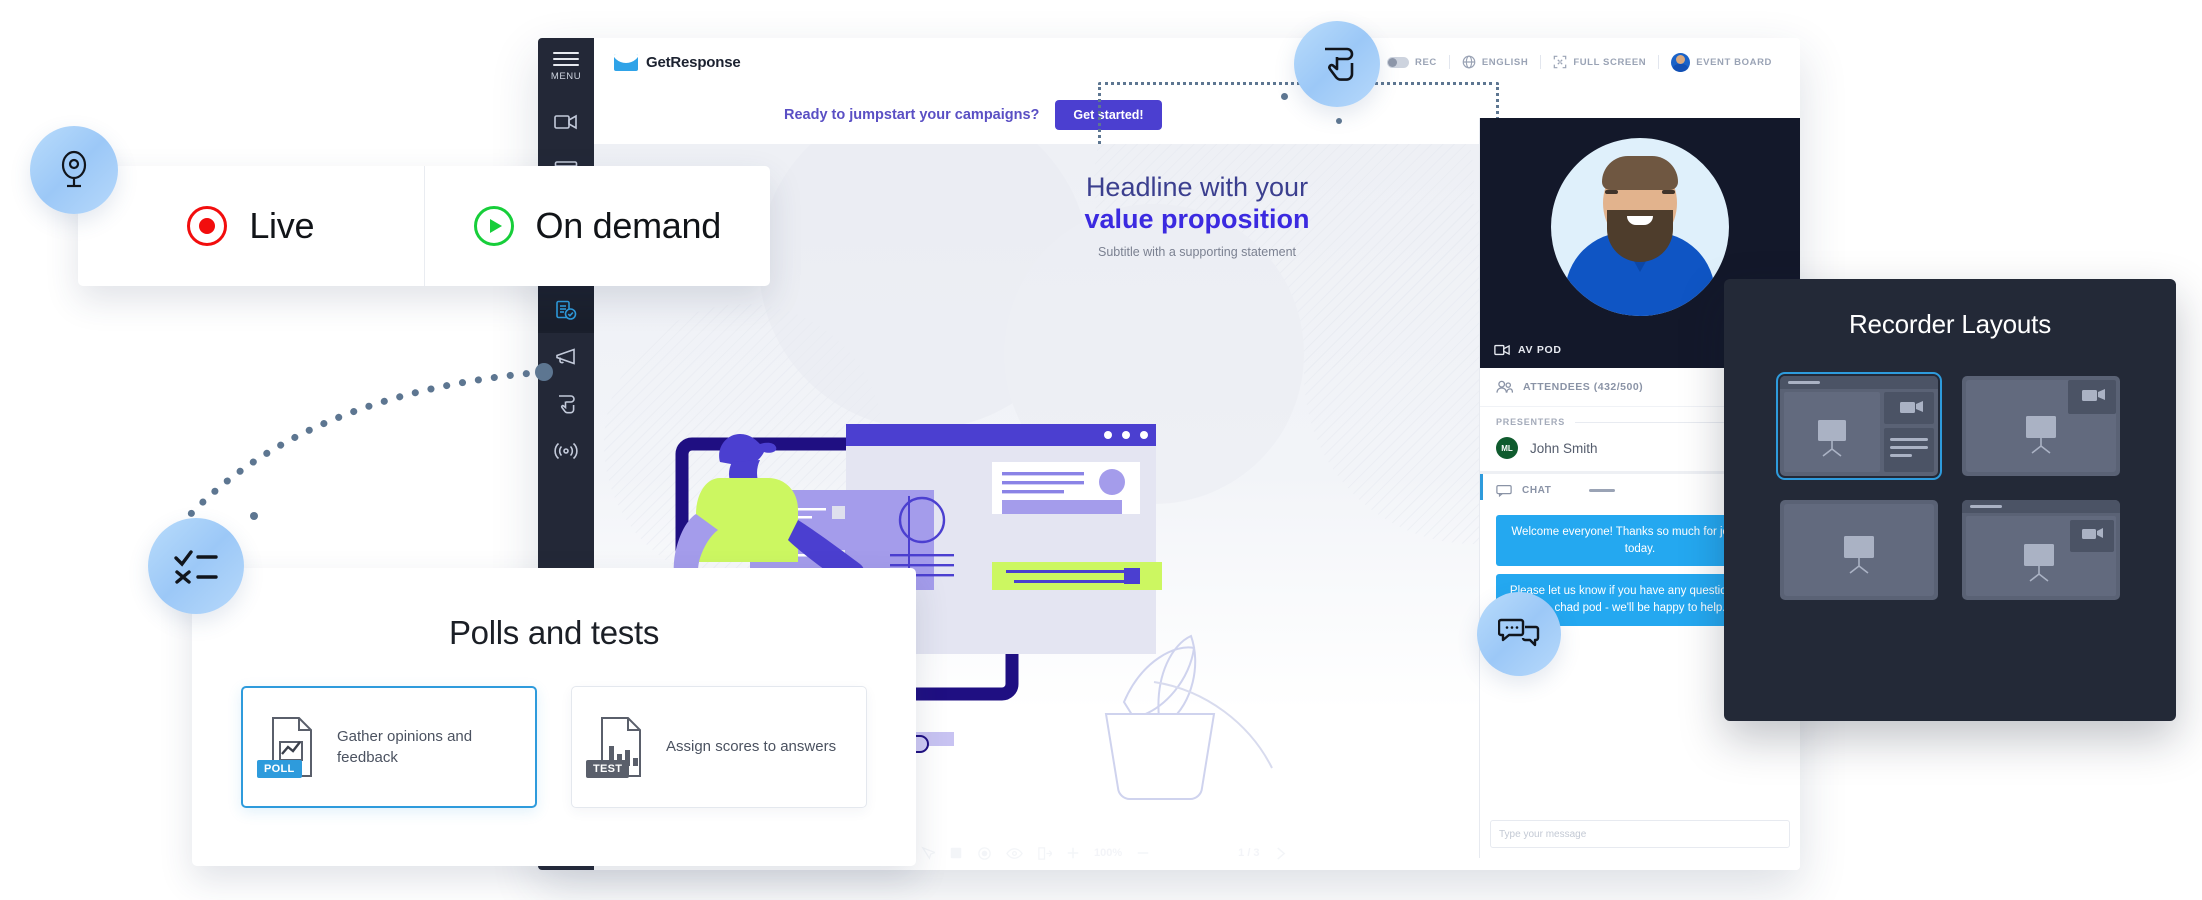 Image resolution: width=2202 pixels, height=900 pixels. I want to click on align-icon, so click(1044, 853).